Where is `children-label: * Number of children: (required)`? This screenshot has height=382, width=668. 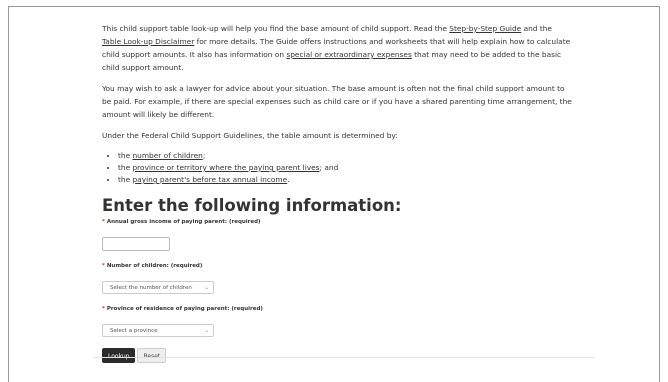 children-label: * Number of children: (required) is located at coordinates (337, 266).